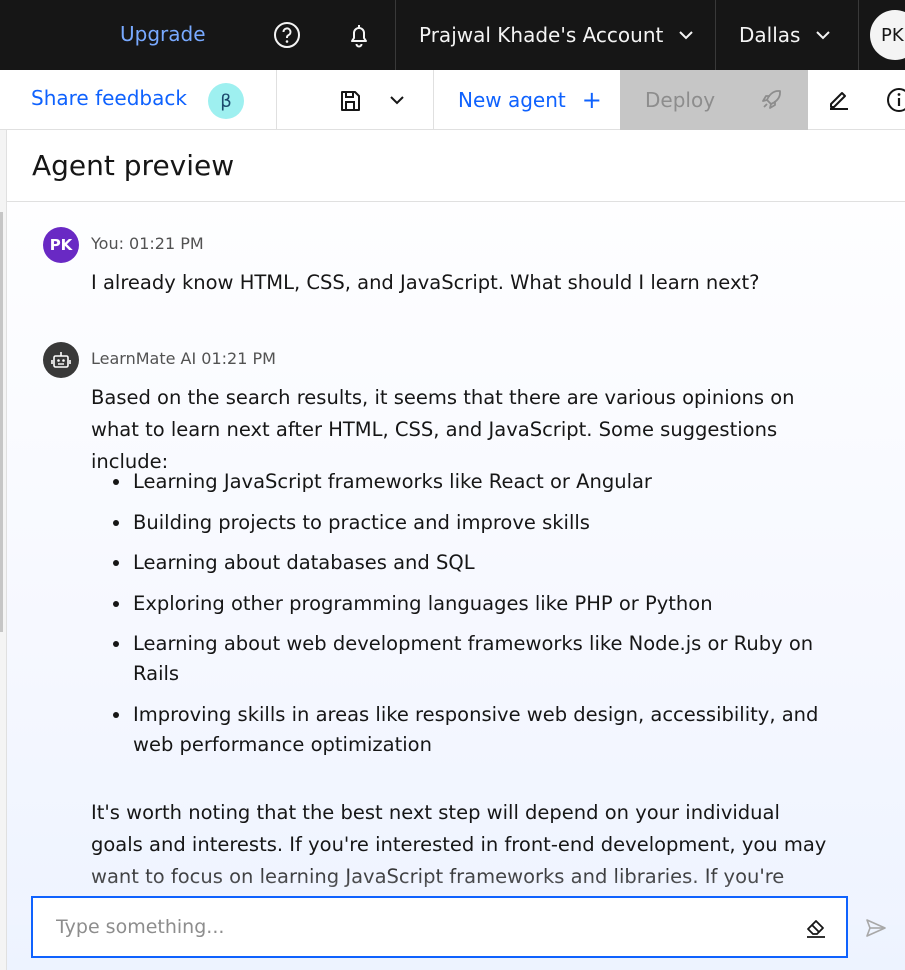  I want to click on region-switcher: Dallas, so click(787, 35).